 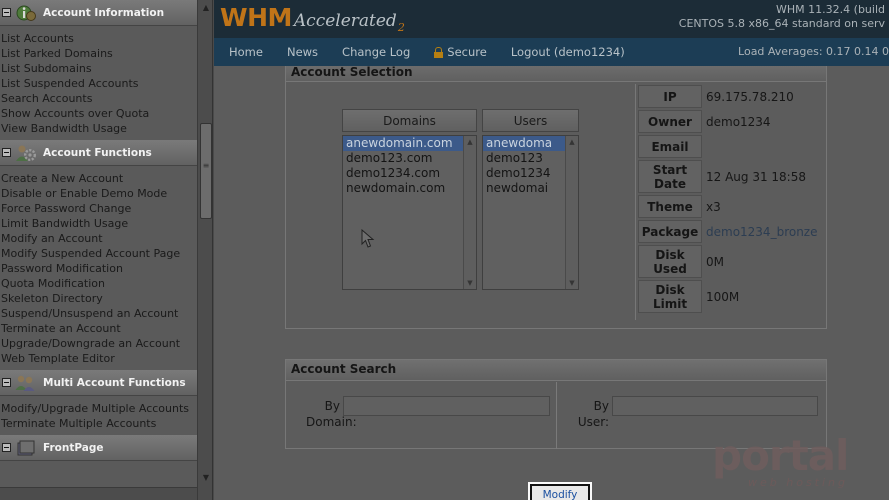 What do you see at coordinates (98, 298) in the screenshot?
I see `sidebar-item-skeleton-directory: Skeleton Directory` at bounding box center [98, 298].